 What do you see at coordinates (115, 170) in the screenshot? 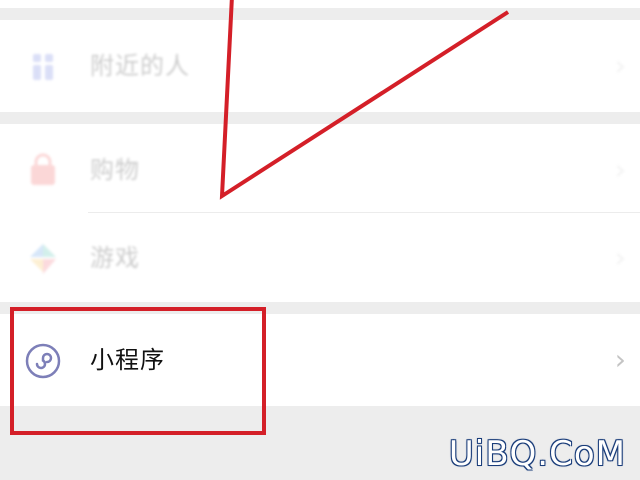
I see `menu-item-label: 购物` at bounding box center [115, 170].